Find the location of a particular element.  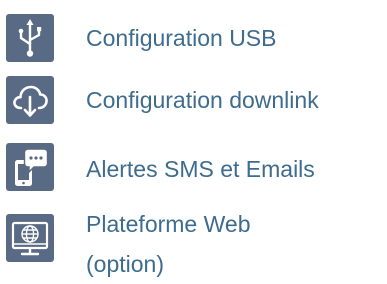

usb-icon is located at coordinates (30, 38).